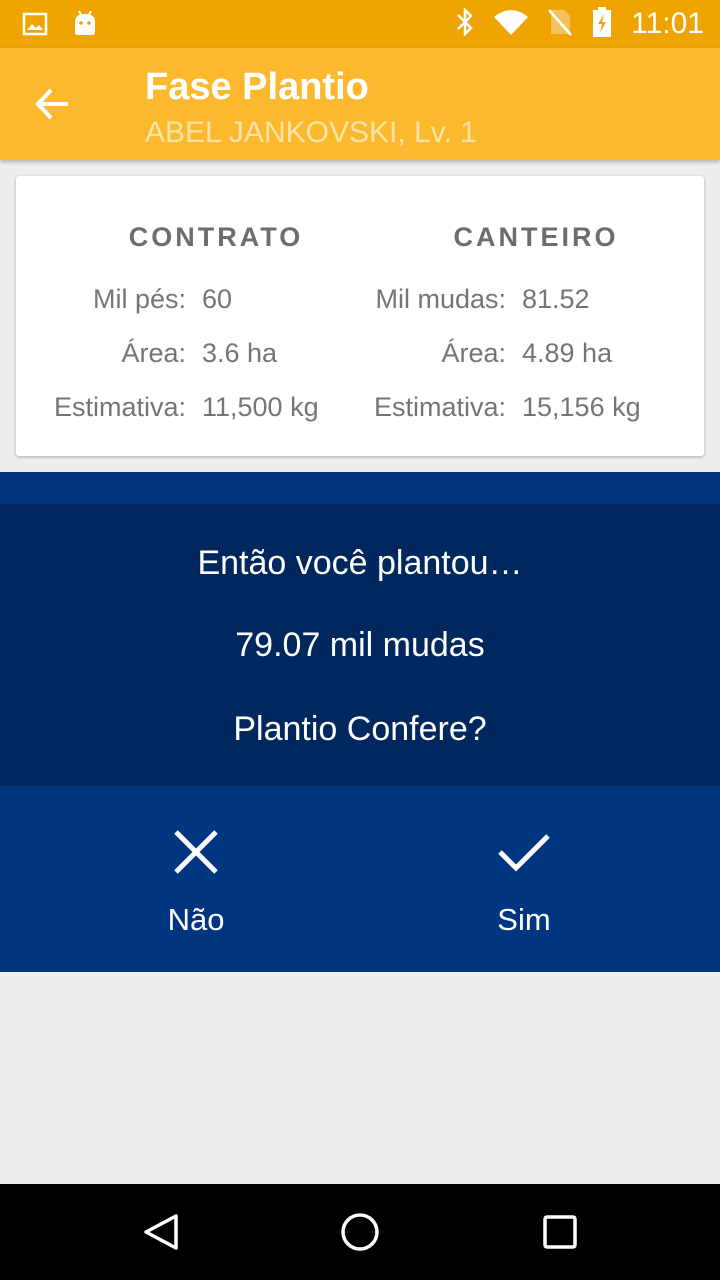 The image size is (720, 1280). Describe the element at coordinates (196, 852) in the screenshot. I see `close-icon` at that location.